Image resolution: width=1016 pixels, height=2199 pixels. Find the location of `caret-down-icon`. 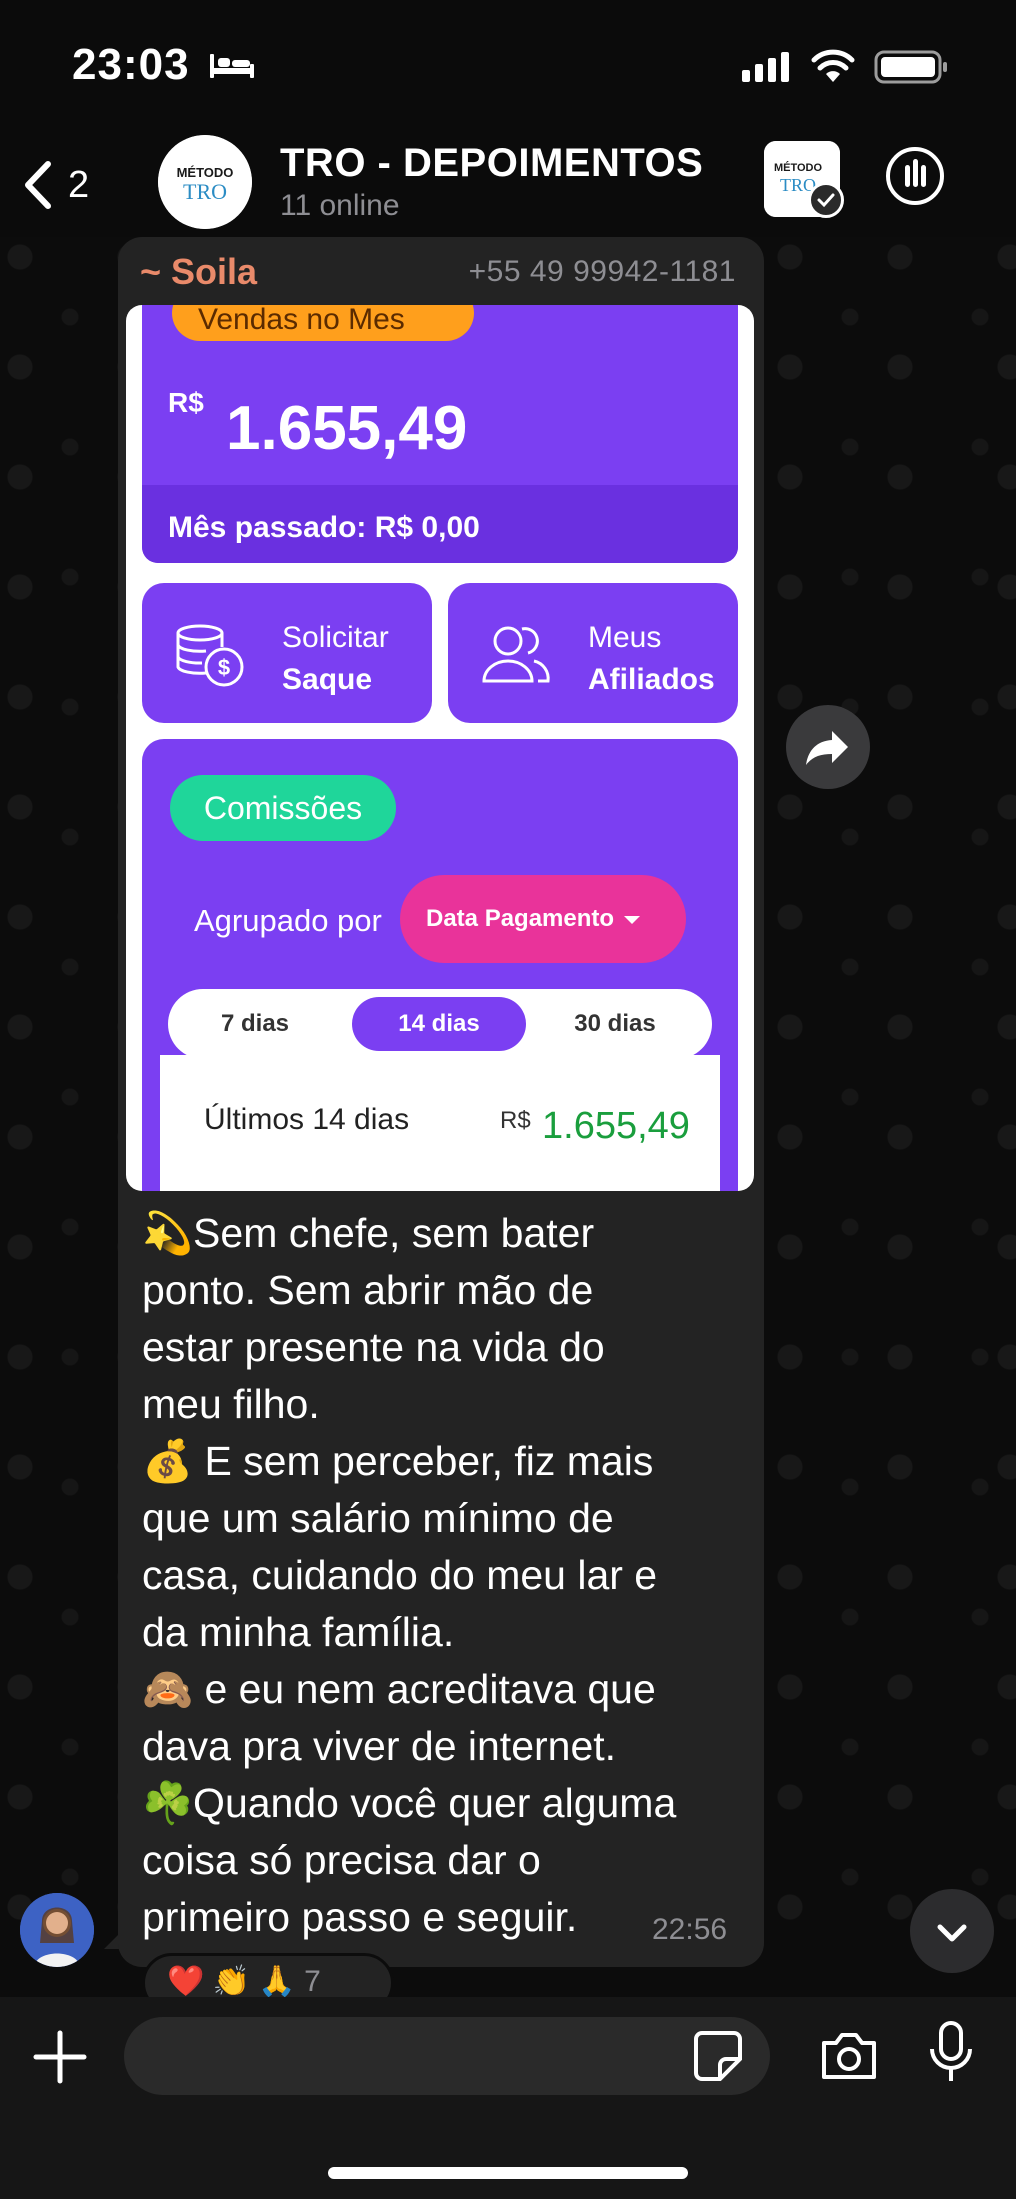

caret-down-icon is located at coordinates (632, 919).